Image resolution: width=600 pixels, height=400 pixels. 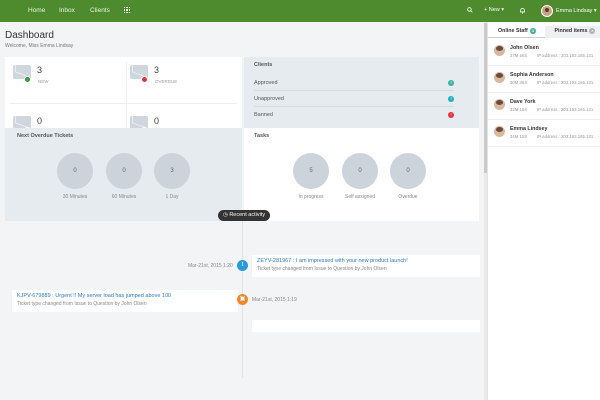 What do you see at coordinates (269, 99) in the screenshot?
I see `client-row-label: Unapproved` at bounding box center [269, 99].